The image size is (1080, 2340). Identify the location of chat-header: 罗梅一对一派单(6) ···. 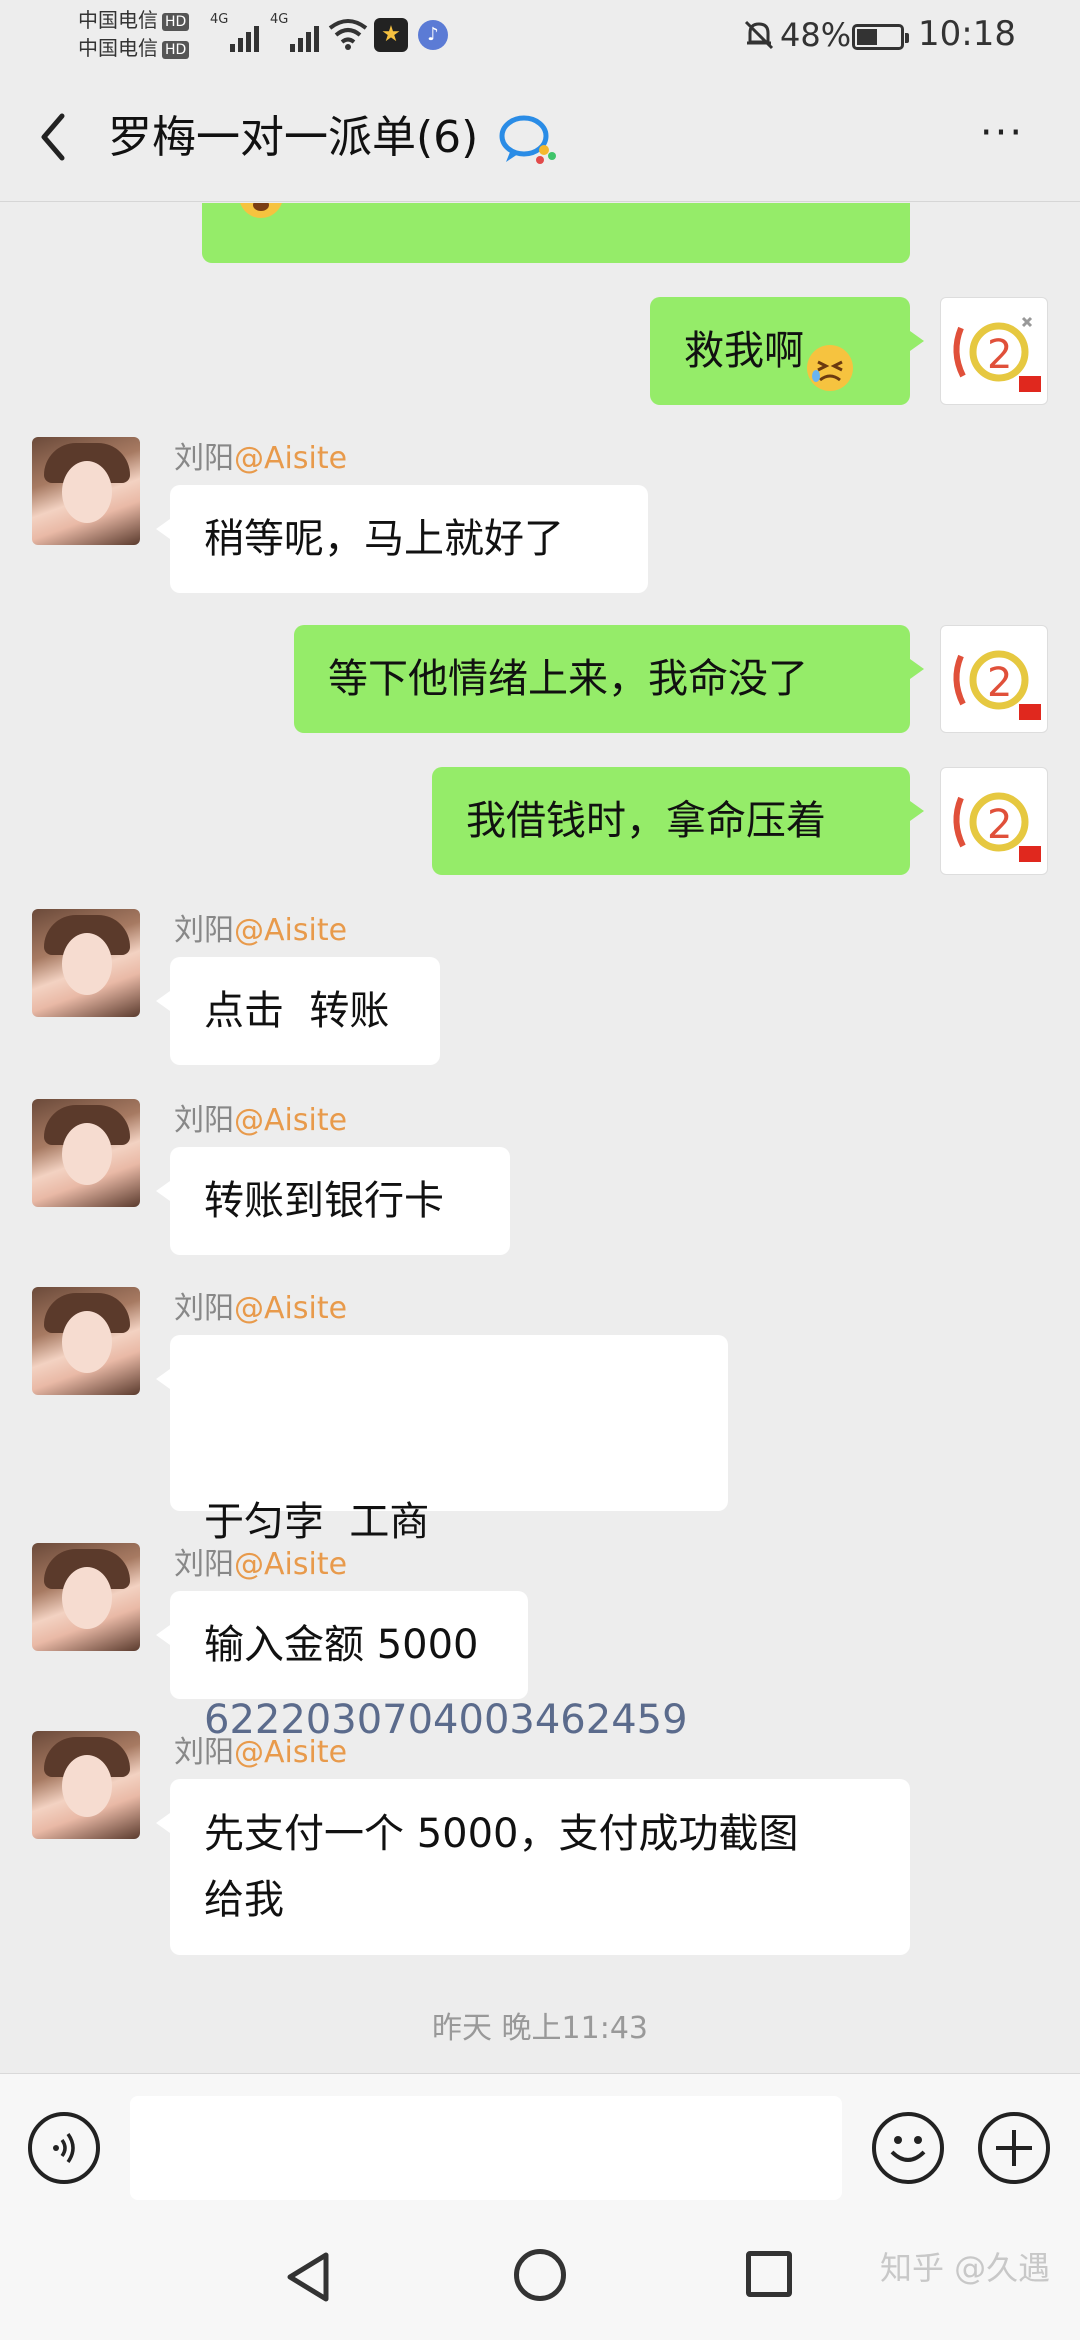
(540, 137).